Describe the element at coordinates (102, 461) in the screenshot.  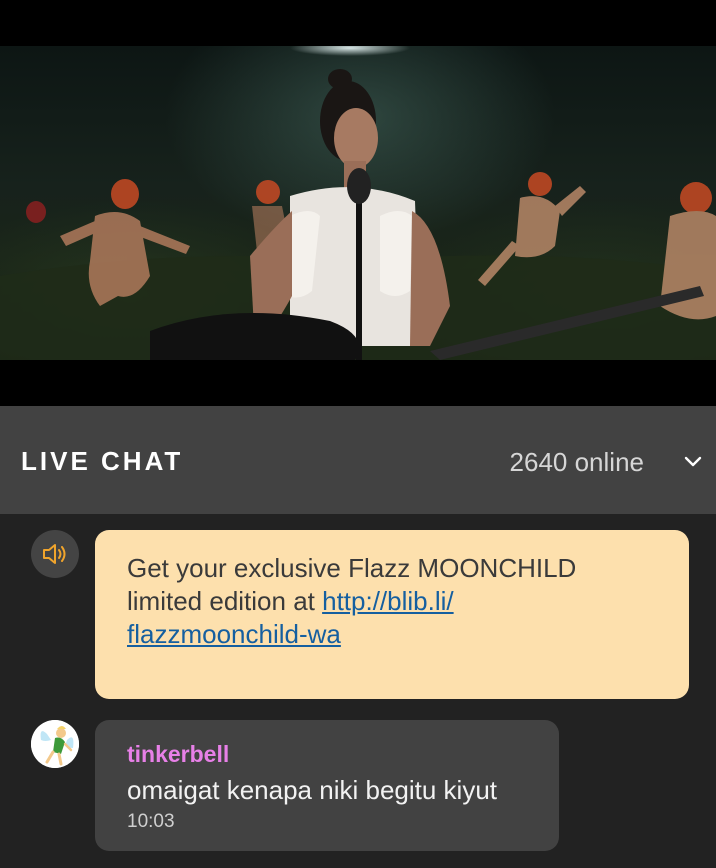
I see `live-chat-title: LIVE CHAT` at that location.